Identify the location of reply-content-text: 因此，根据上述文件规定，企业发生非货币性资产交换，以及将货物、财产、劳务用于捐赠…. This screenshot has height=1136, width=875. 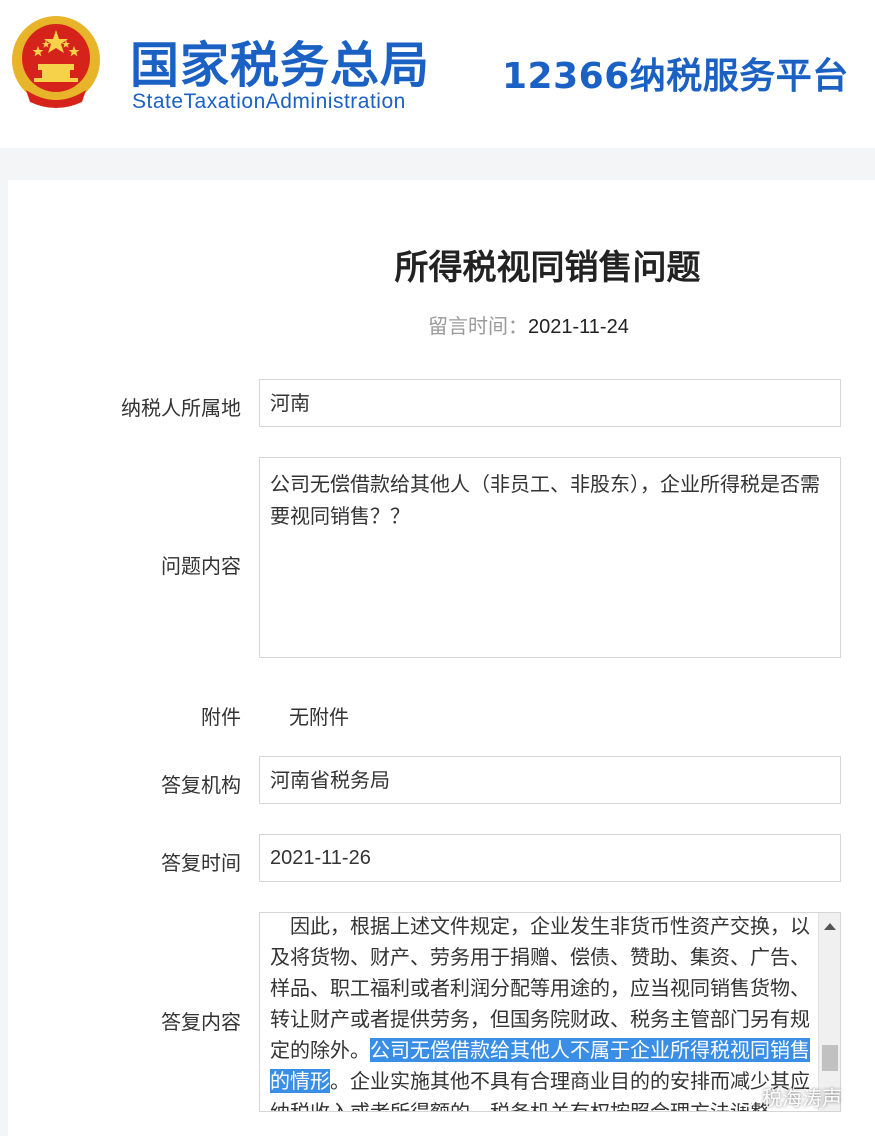
(540, 1012).